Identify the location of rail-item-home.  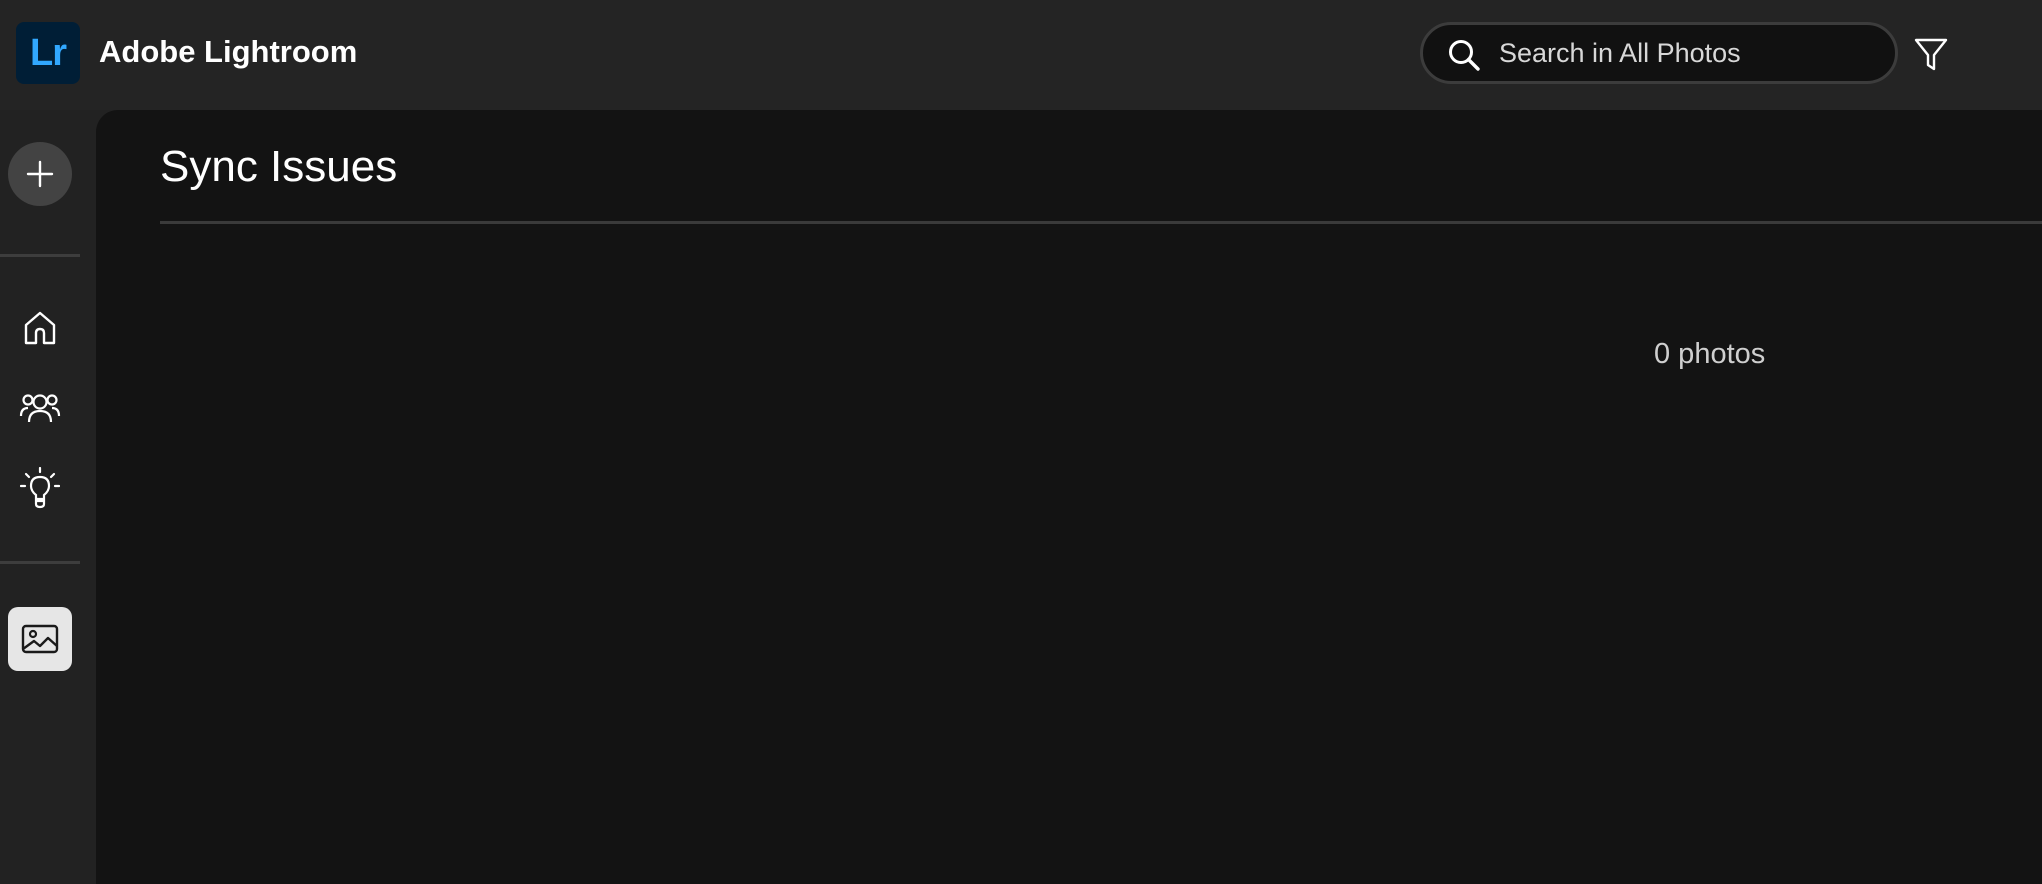
(40, 328).